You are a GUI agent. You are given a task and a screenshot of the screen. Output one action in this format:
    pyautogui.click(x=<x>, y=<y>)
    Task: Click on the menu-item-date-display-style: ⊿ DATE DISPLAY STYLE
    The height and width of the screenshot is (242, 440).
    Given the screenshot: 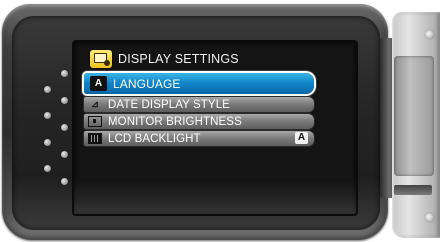 What is the action you would take?
    pyautogui.click(x=199, y=104)
    